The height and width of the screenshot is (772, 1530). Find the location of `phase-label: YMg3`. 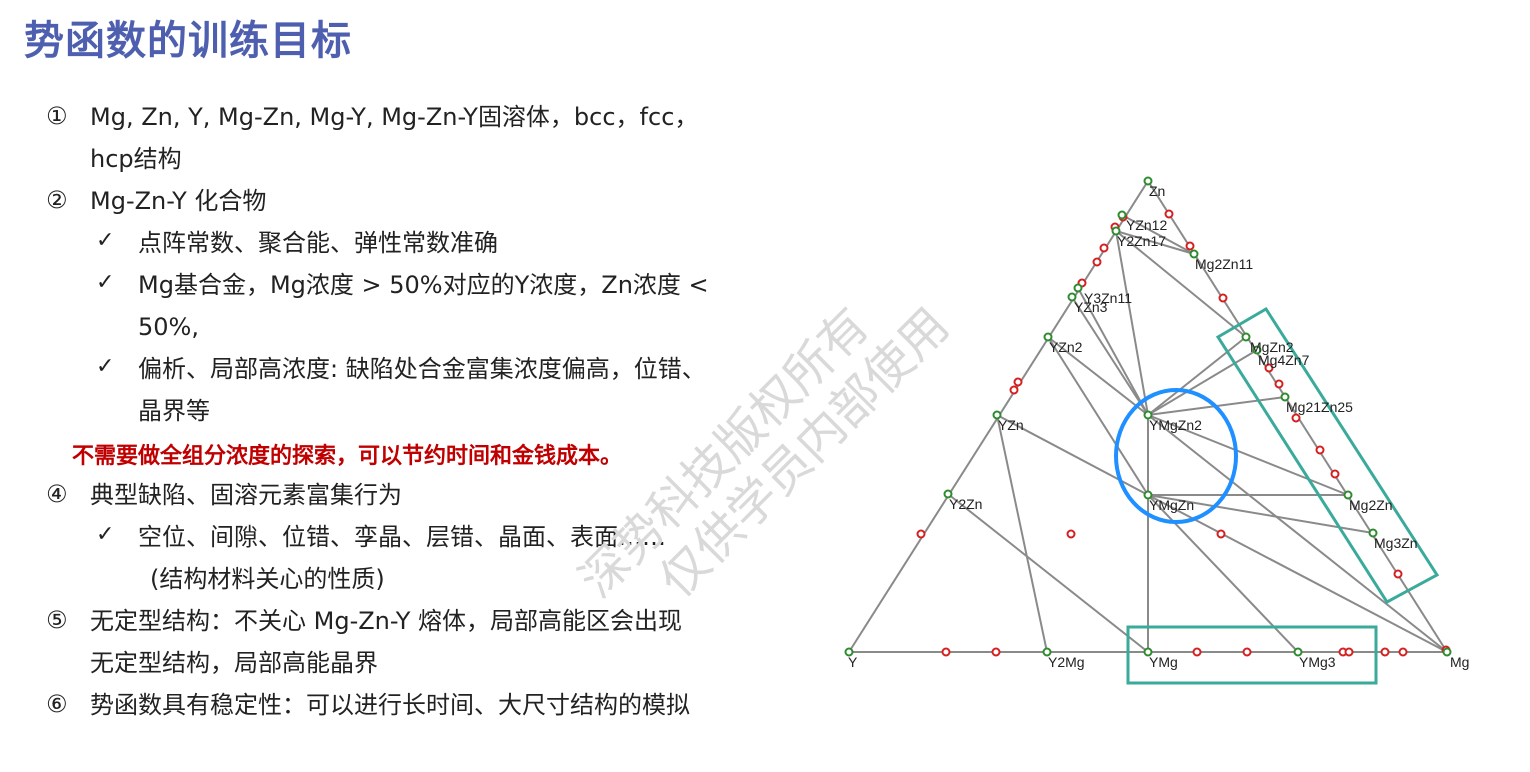

phase-label: YMg3 is located at coordinates (1317, 662).